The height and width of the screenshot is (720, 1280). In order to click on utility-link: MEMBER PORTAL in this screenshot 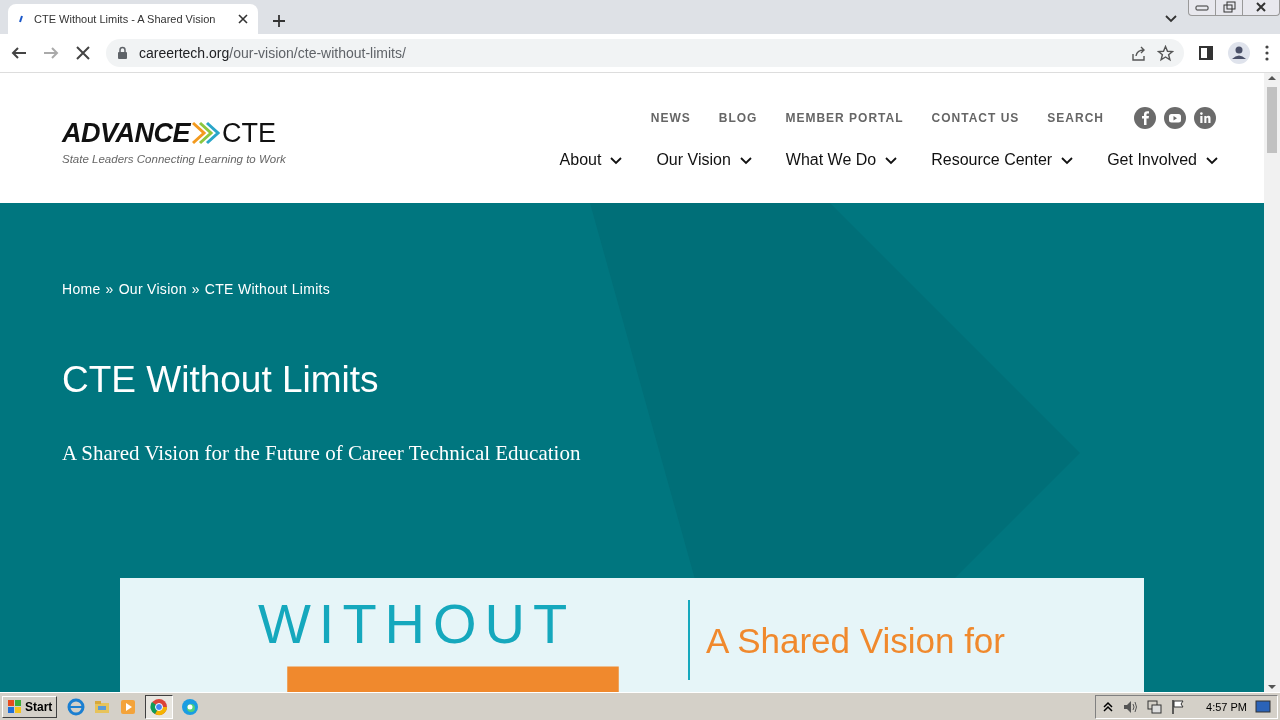, I will do `click(844, 118)`.